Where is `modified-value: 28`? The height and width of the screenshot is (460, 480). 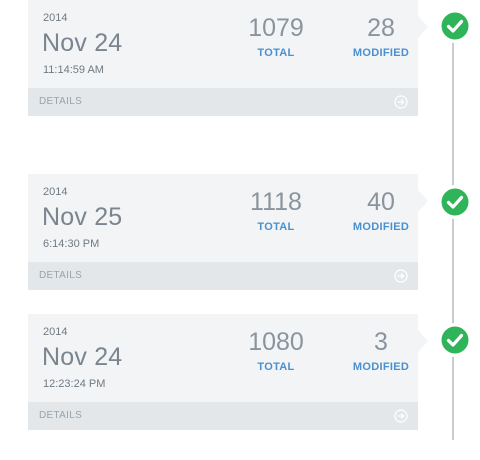 modified-value: 28 is located at coordinates (381, 28).